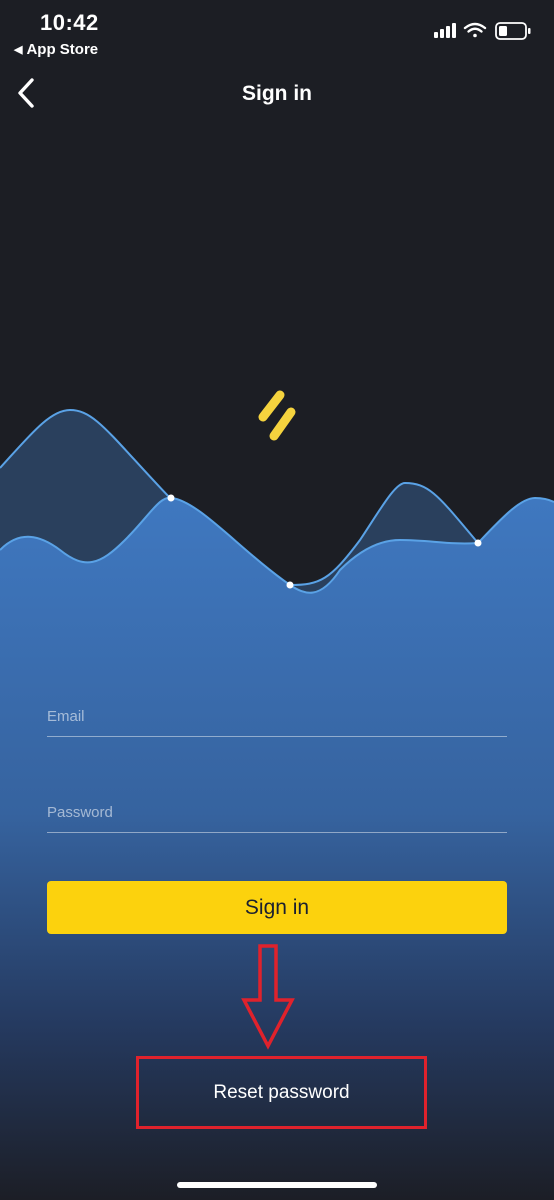  I want to click on page-title: Sign in, so click(277, 93).